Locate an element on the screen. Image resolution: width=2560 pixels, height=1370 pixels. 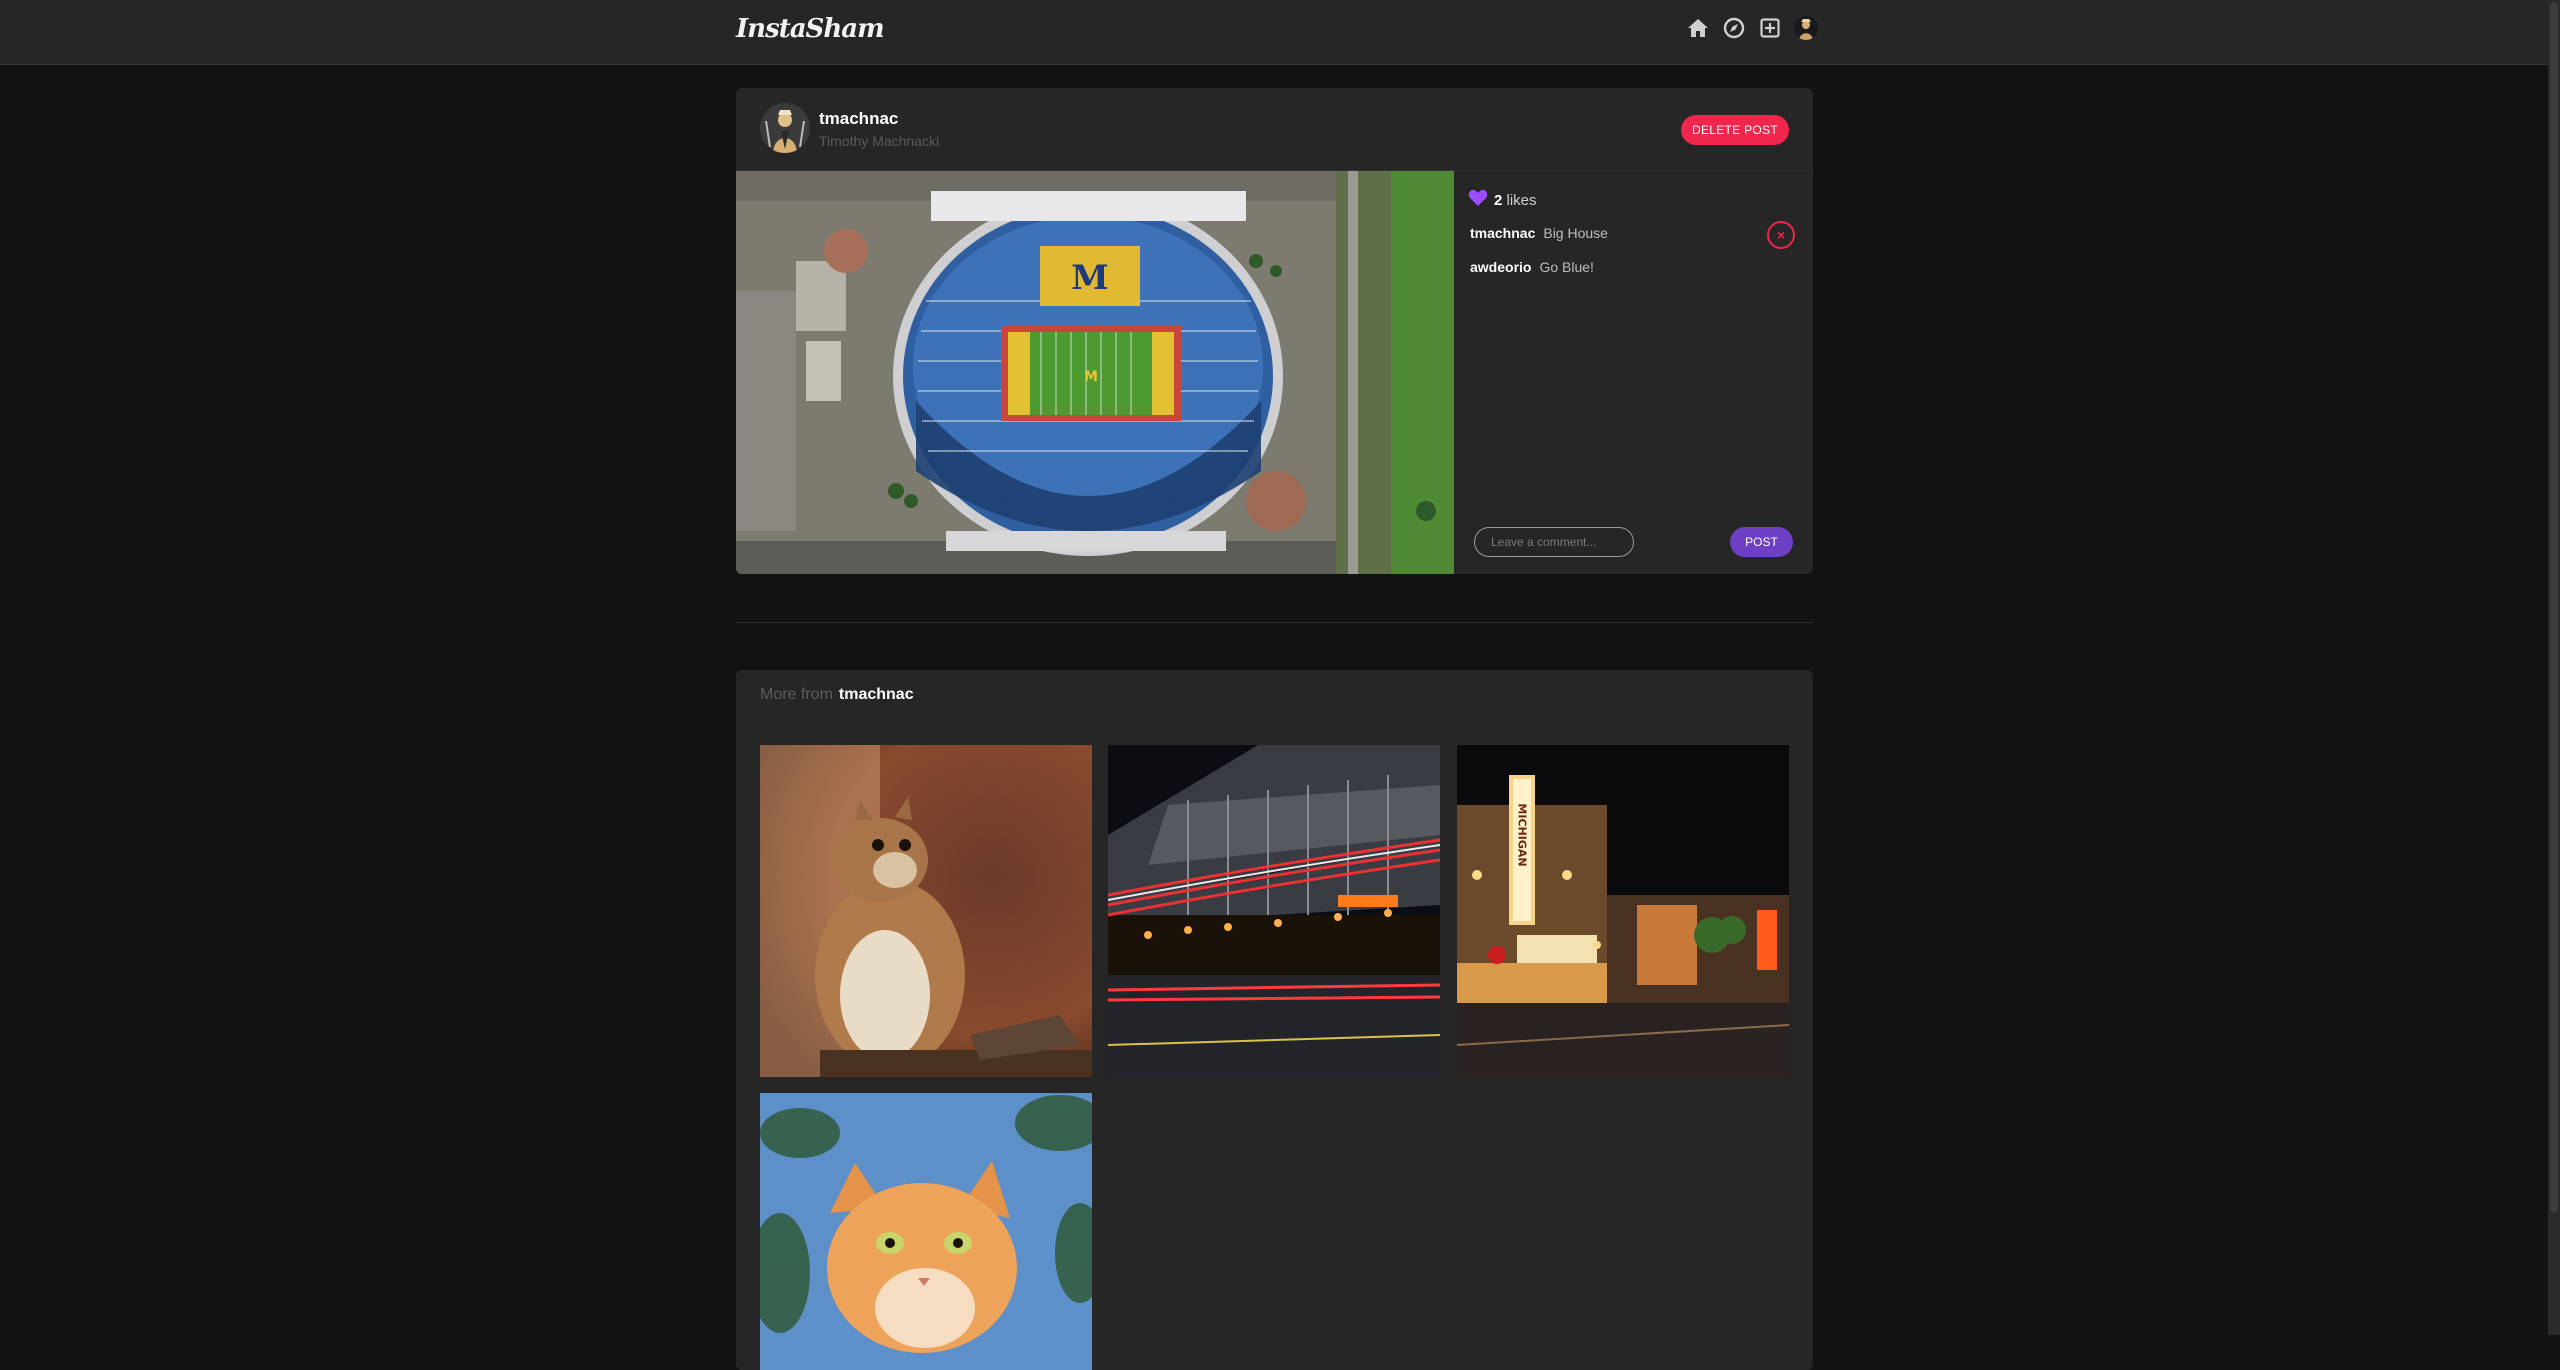
top-navbar: InstaSham is located at coordinates (1274, 32).